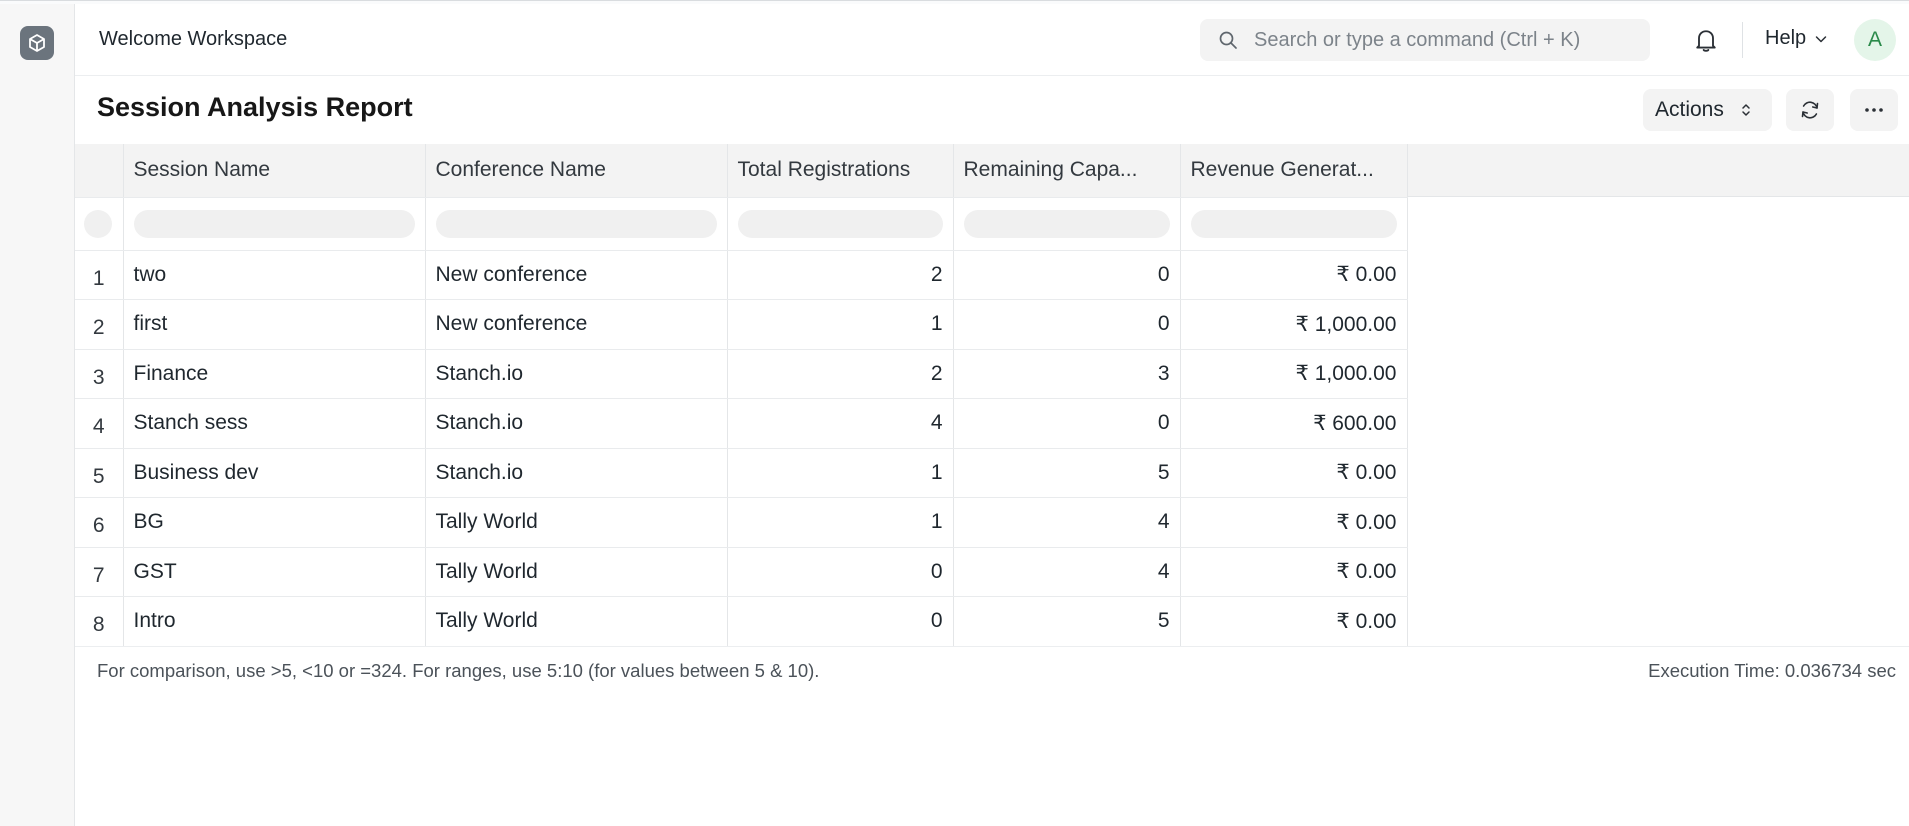 The image size is (1909, 826). What do you see at coordinates (274, 572) in the screenshot?
I see `session-name-cell: GST` at bounding box center [274, 572].